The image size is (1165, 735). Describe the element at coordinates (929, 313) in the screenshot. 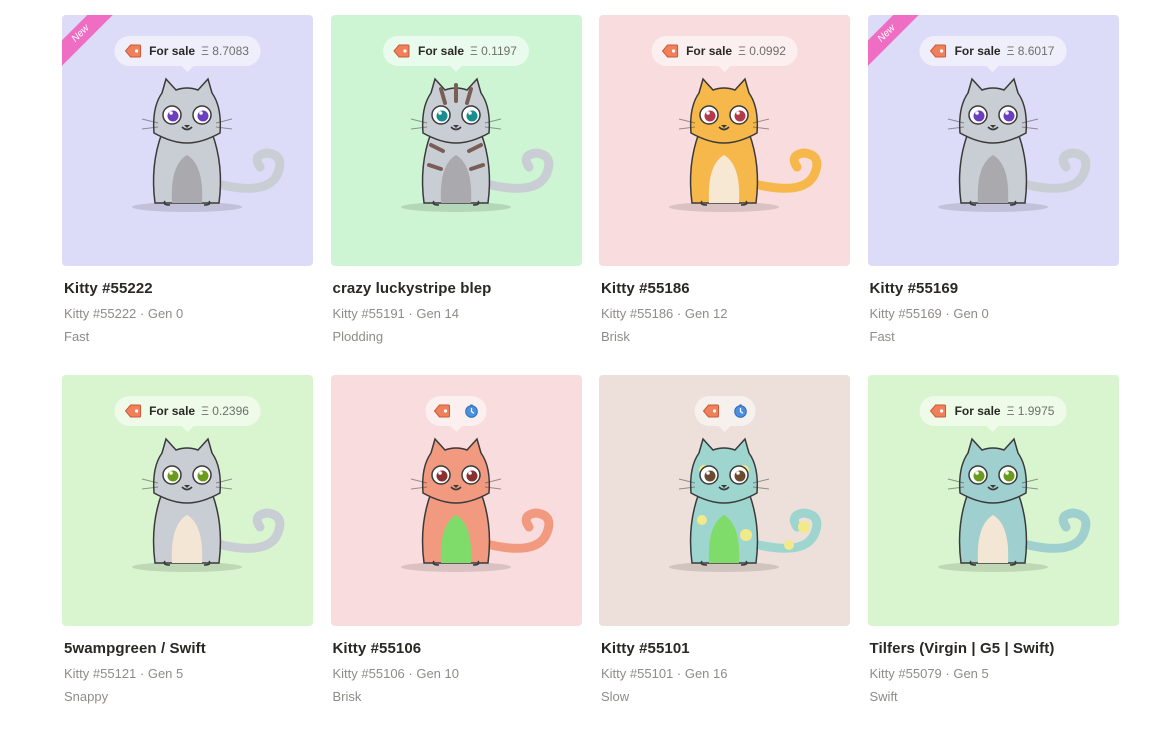

I see `kitty-id-generation: Kitty #55169 · Gen 0` at that location.